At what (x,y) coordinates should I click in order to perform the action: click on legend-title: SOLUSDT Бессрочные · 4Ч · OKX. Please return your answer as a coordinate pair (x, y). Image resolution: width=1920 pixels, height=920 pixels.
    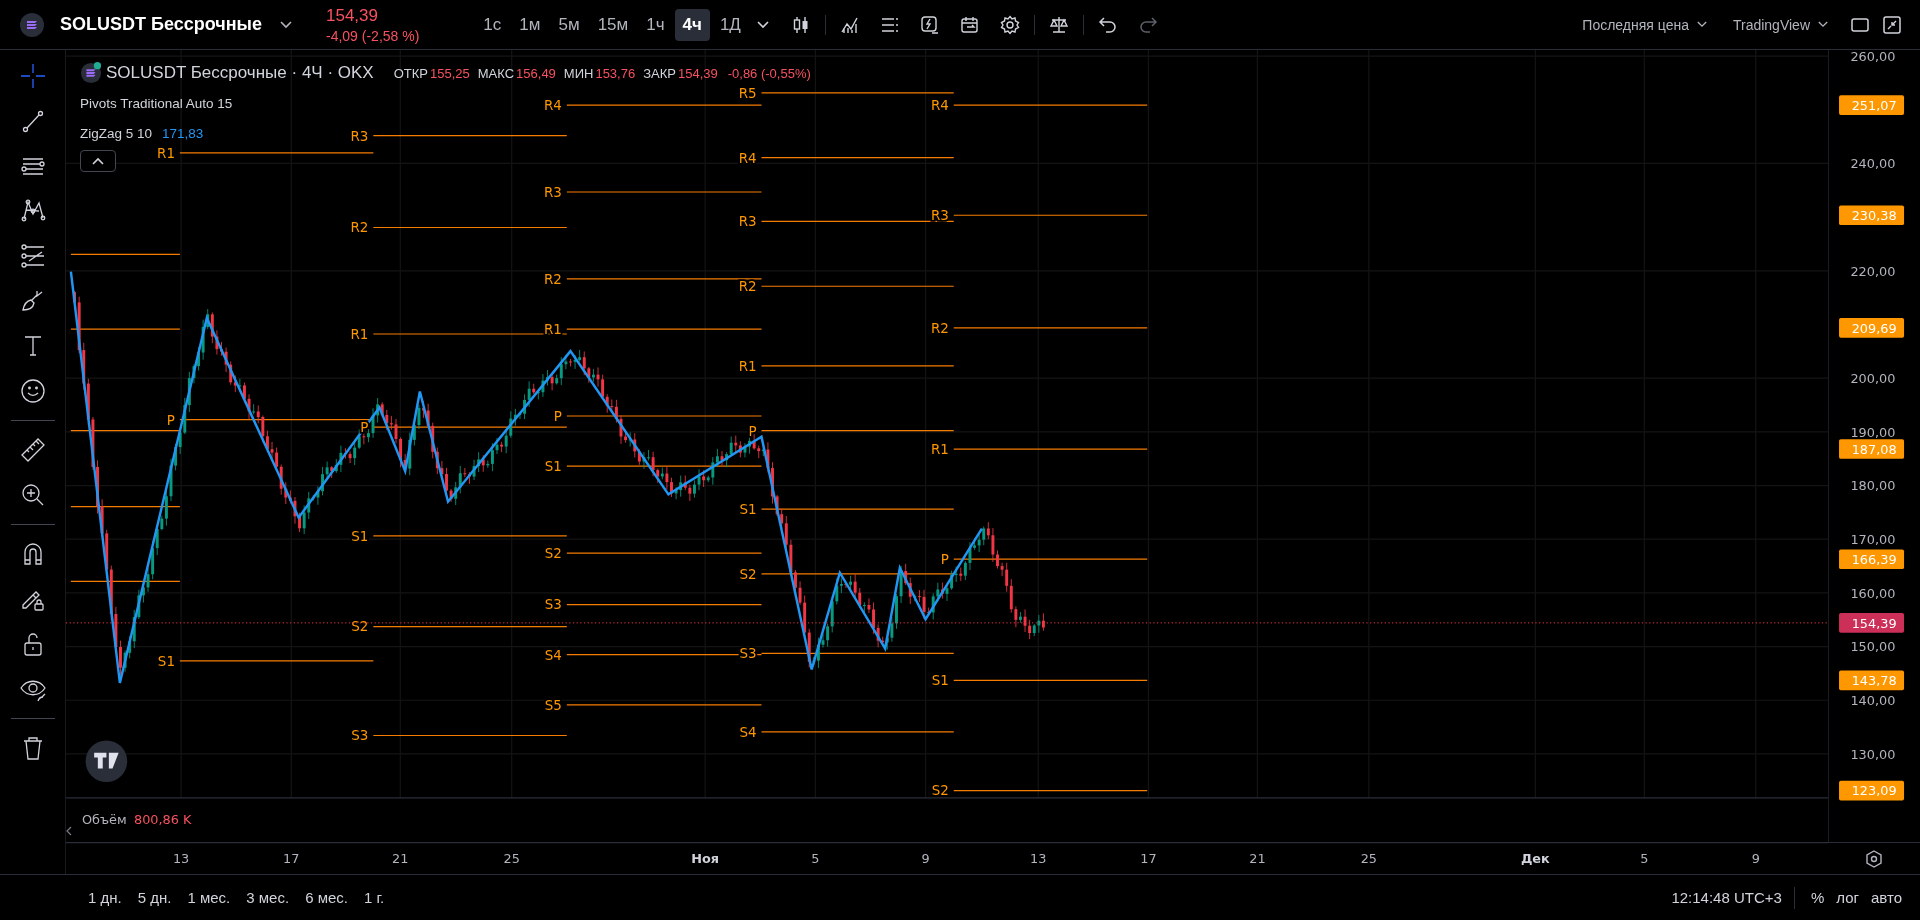
    Looking at the image, I should click on (240, 73).